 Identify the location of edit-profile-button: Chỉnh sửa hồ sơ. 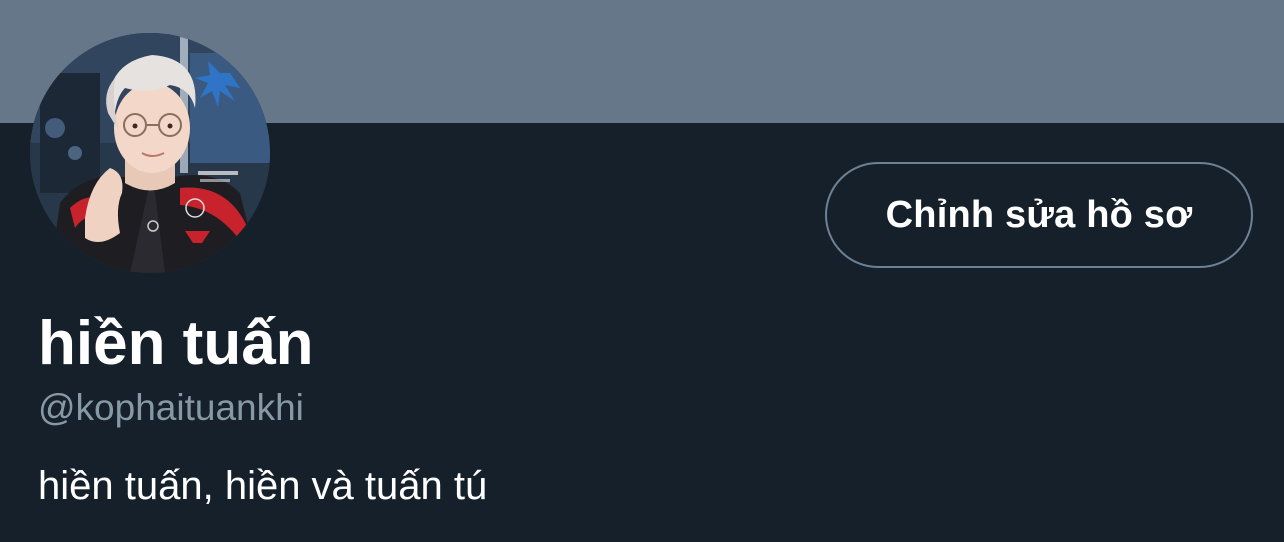
(1039, 215).